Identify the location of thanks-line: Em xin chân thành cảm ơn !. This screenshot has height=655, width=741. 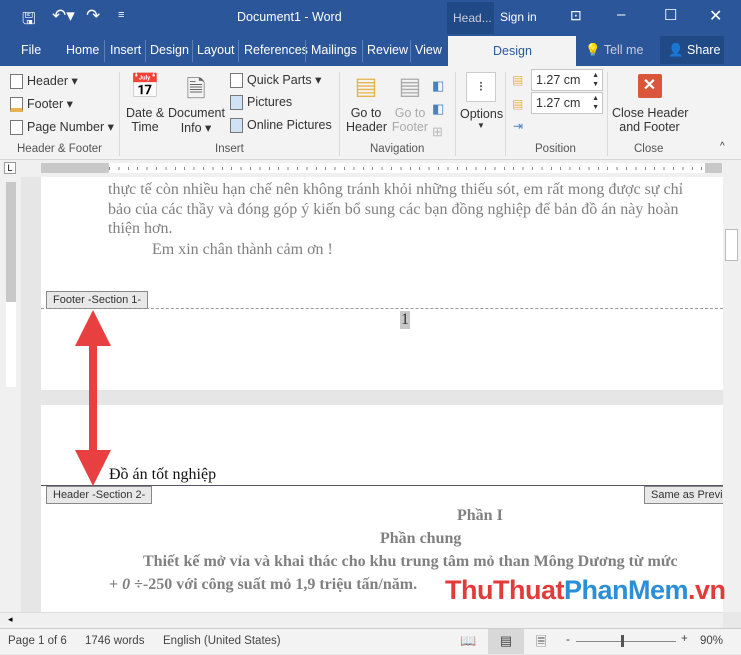
(242, 249).